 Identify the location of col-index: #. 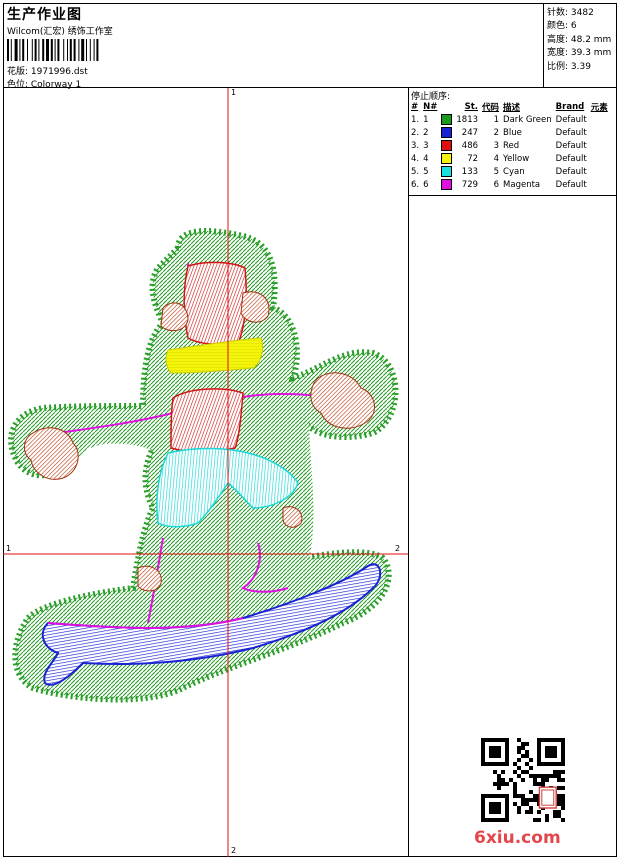
(415, 106).